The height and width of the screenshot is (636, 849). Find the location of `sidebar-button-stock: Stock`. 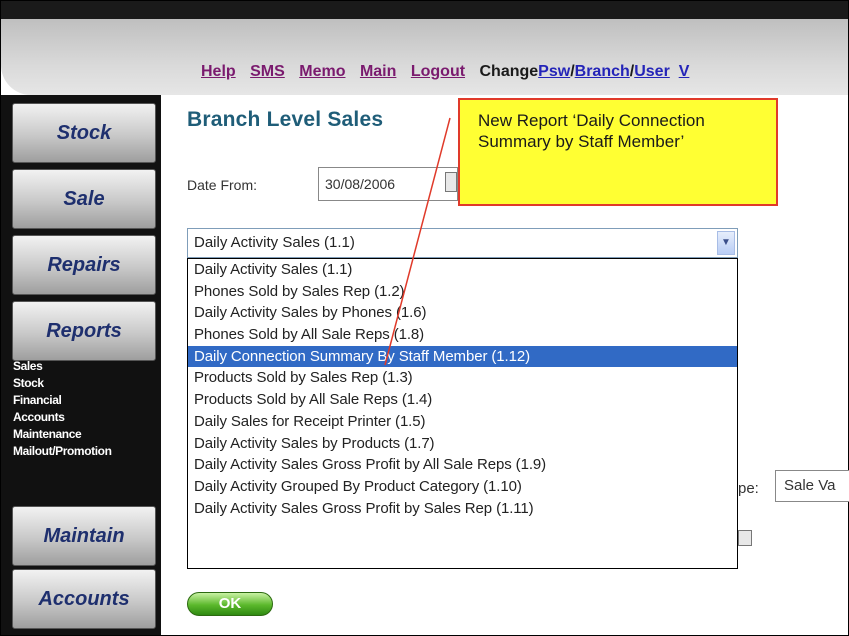

sidebar-button-stock: Stock is located at coordinates (84, 133).